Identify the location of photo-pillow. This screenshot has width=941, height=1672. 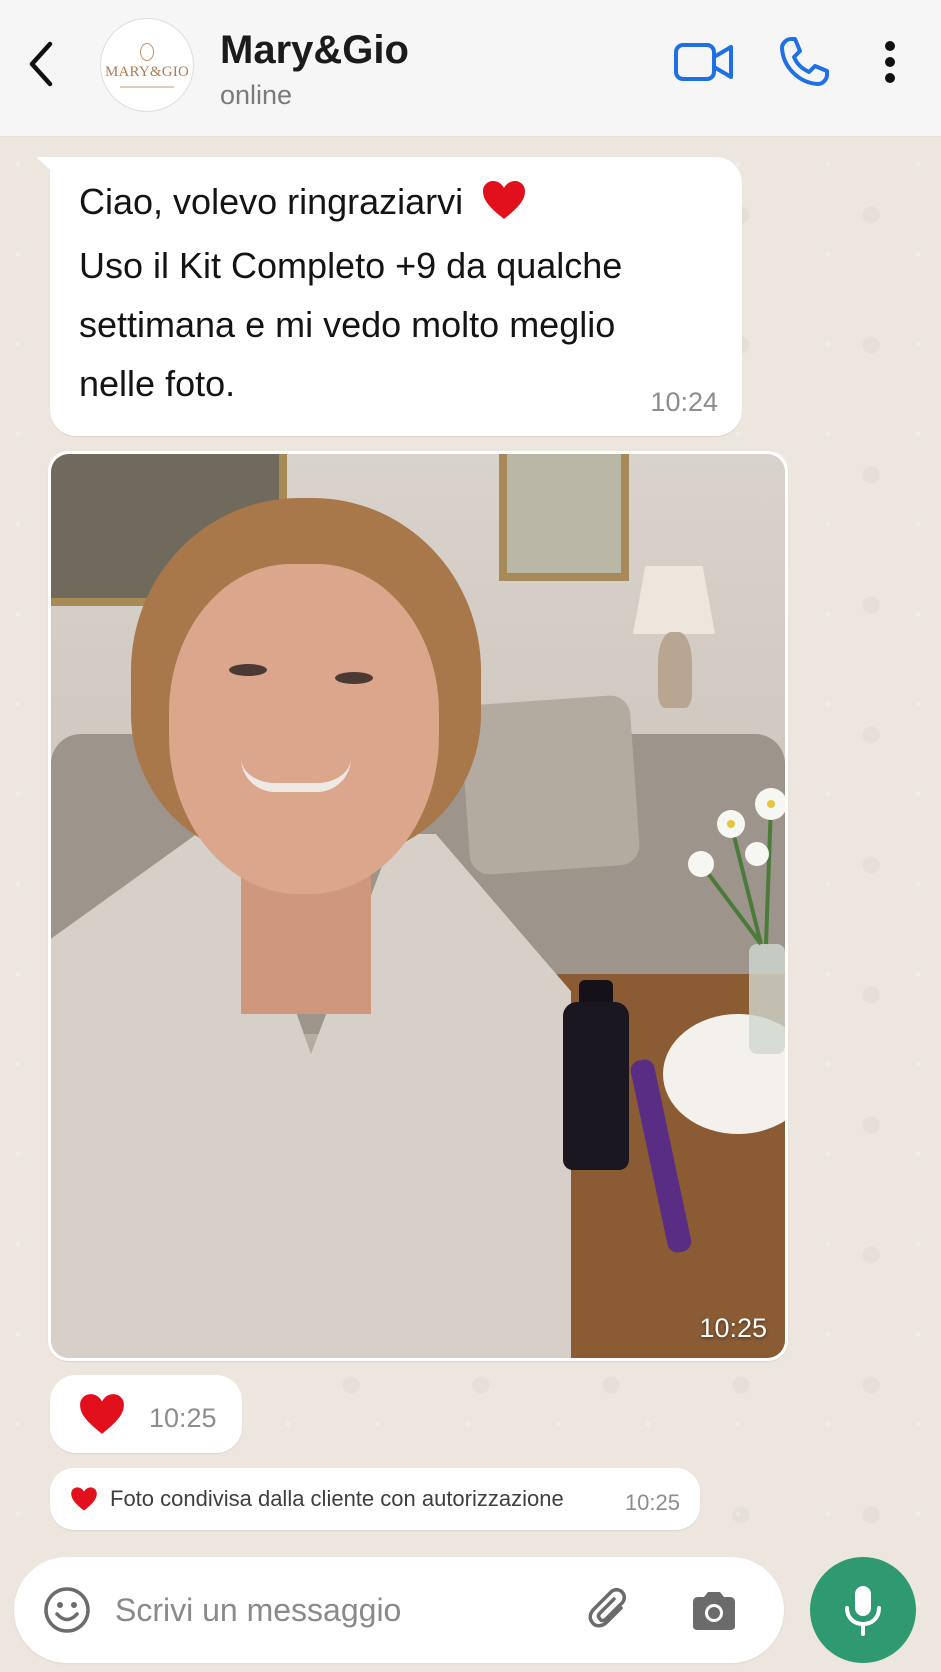
(550, 785).